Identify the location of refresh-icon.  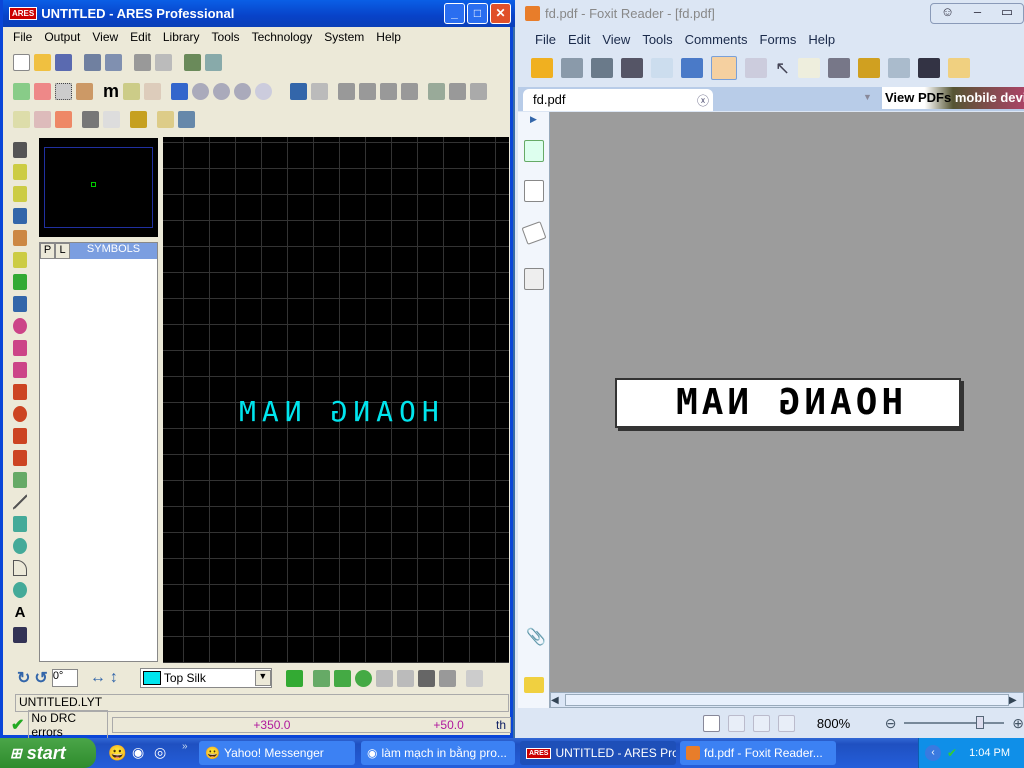
(21, 91).